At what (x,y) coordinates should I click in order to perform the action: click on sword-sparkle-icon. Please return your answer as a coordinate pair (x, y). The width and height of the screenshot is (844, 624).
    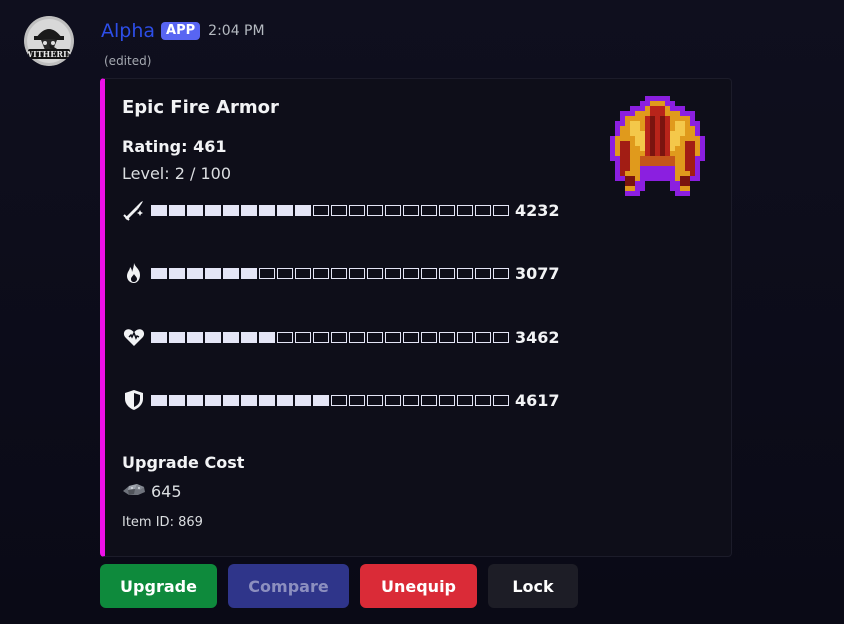
    Looking at the image, I should click on (134, 210).